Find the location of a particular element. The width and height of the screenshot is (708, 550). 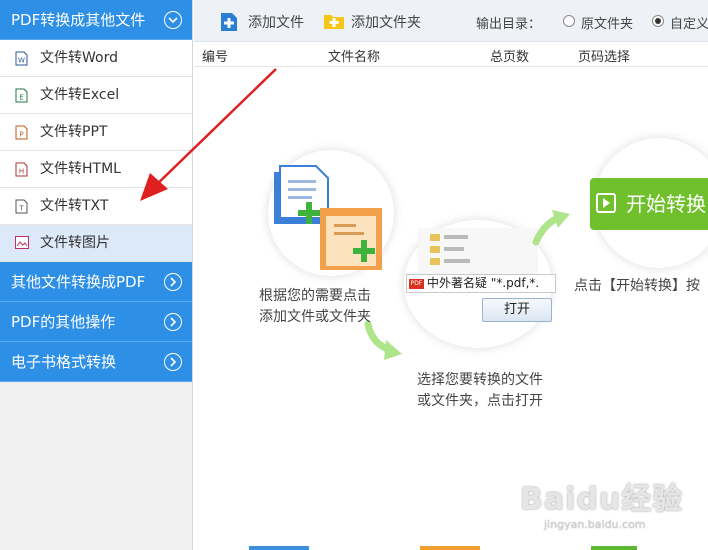

svg-text: E is located at coordinates (21, 98).